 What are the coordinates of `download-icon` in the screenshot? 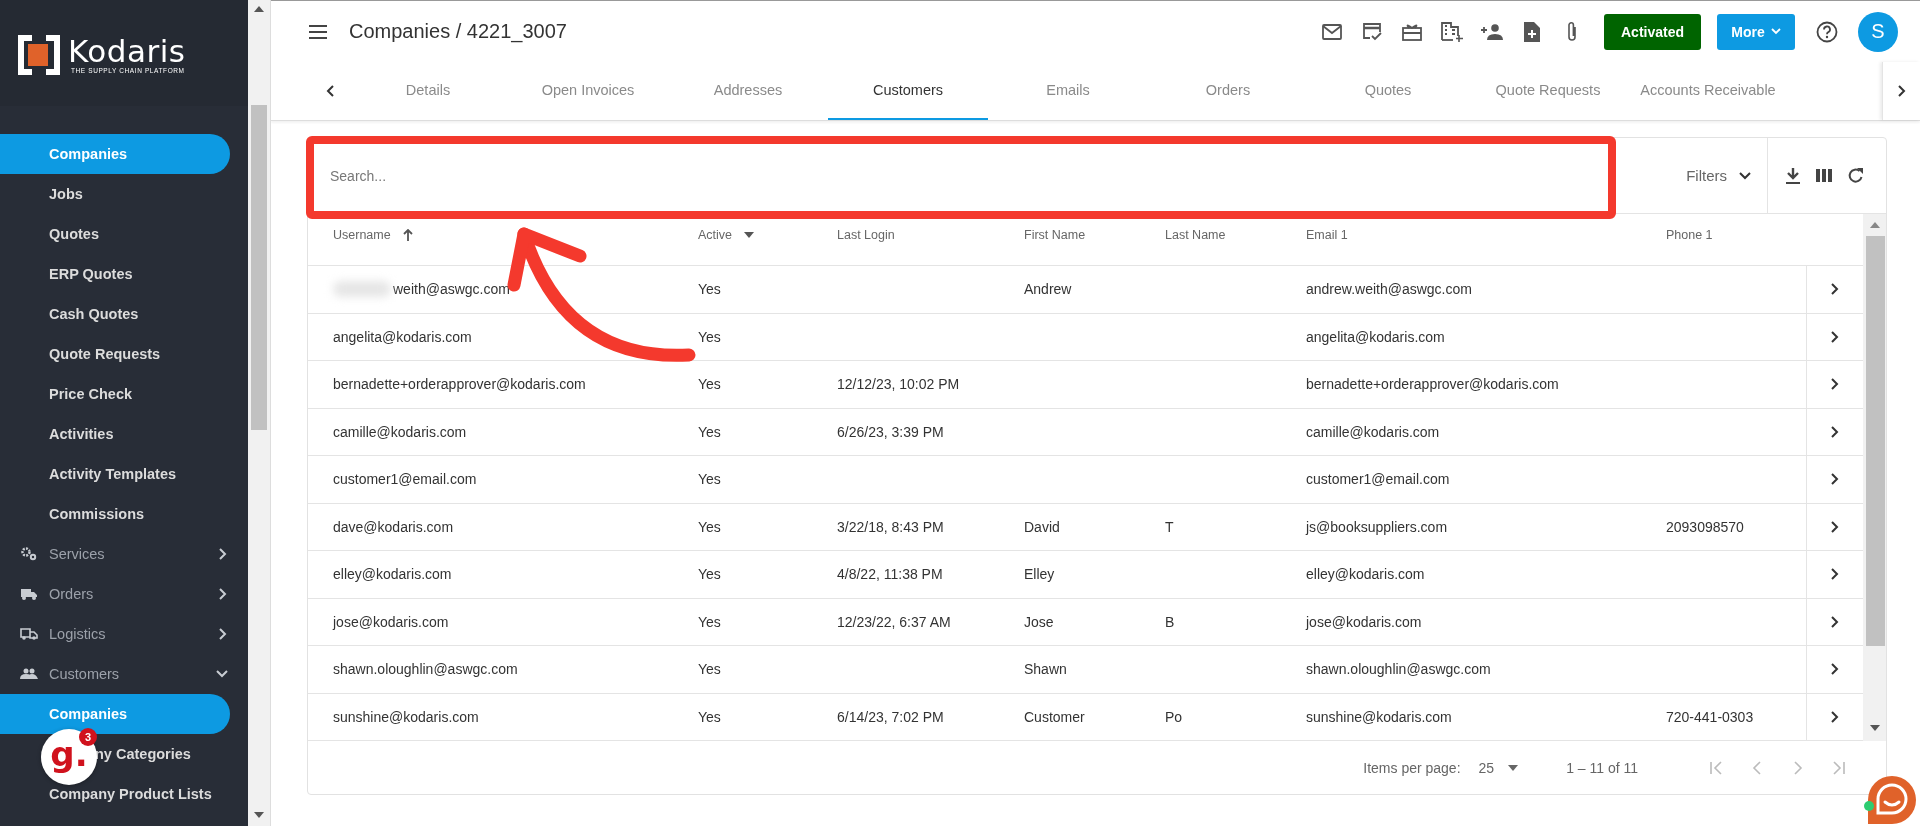 It's located at (1793, 175).